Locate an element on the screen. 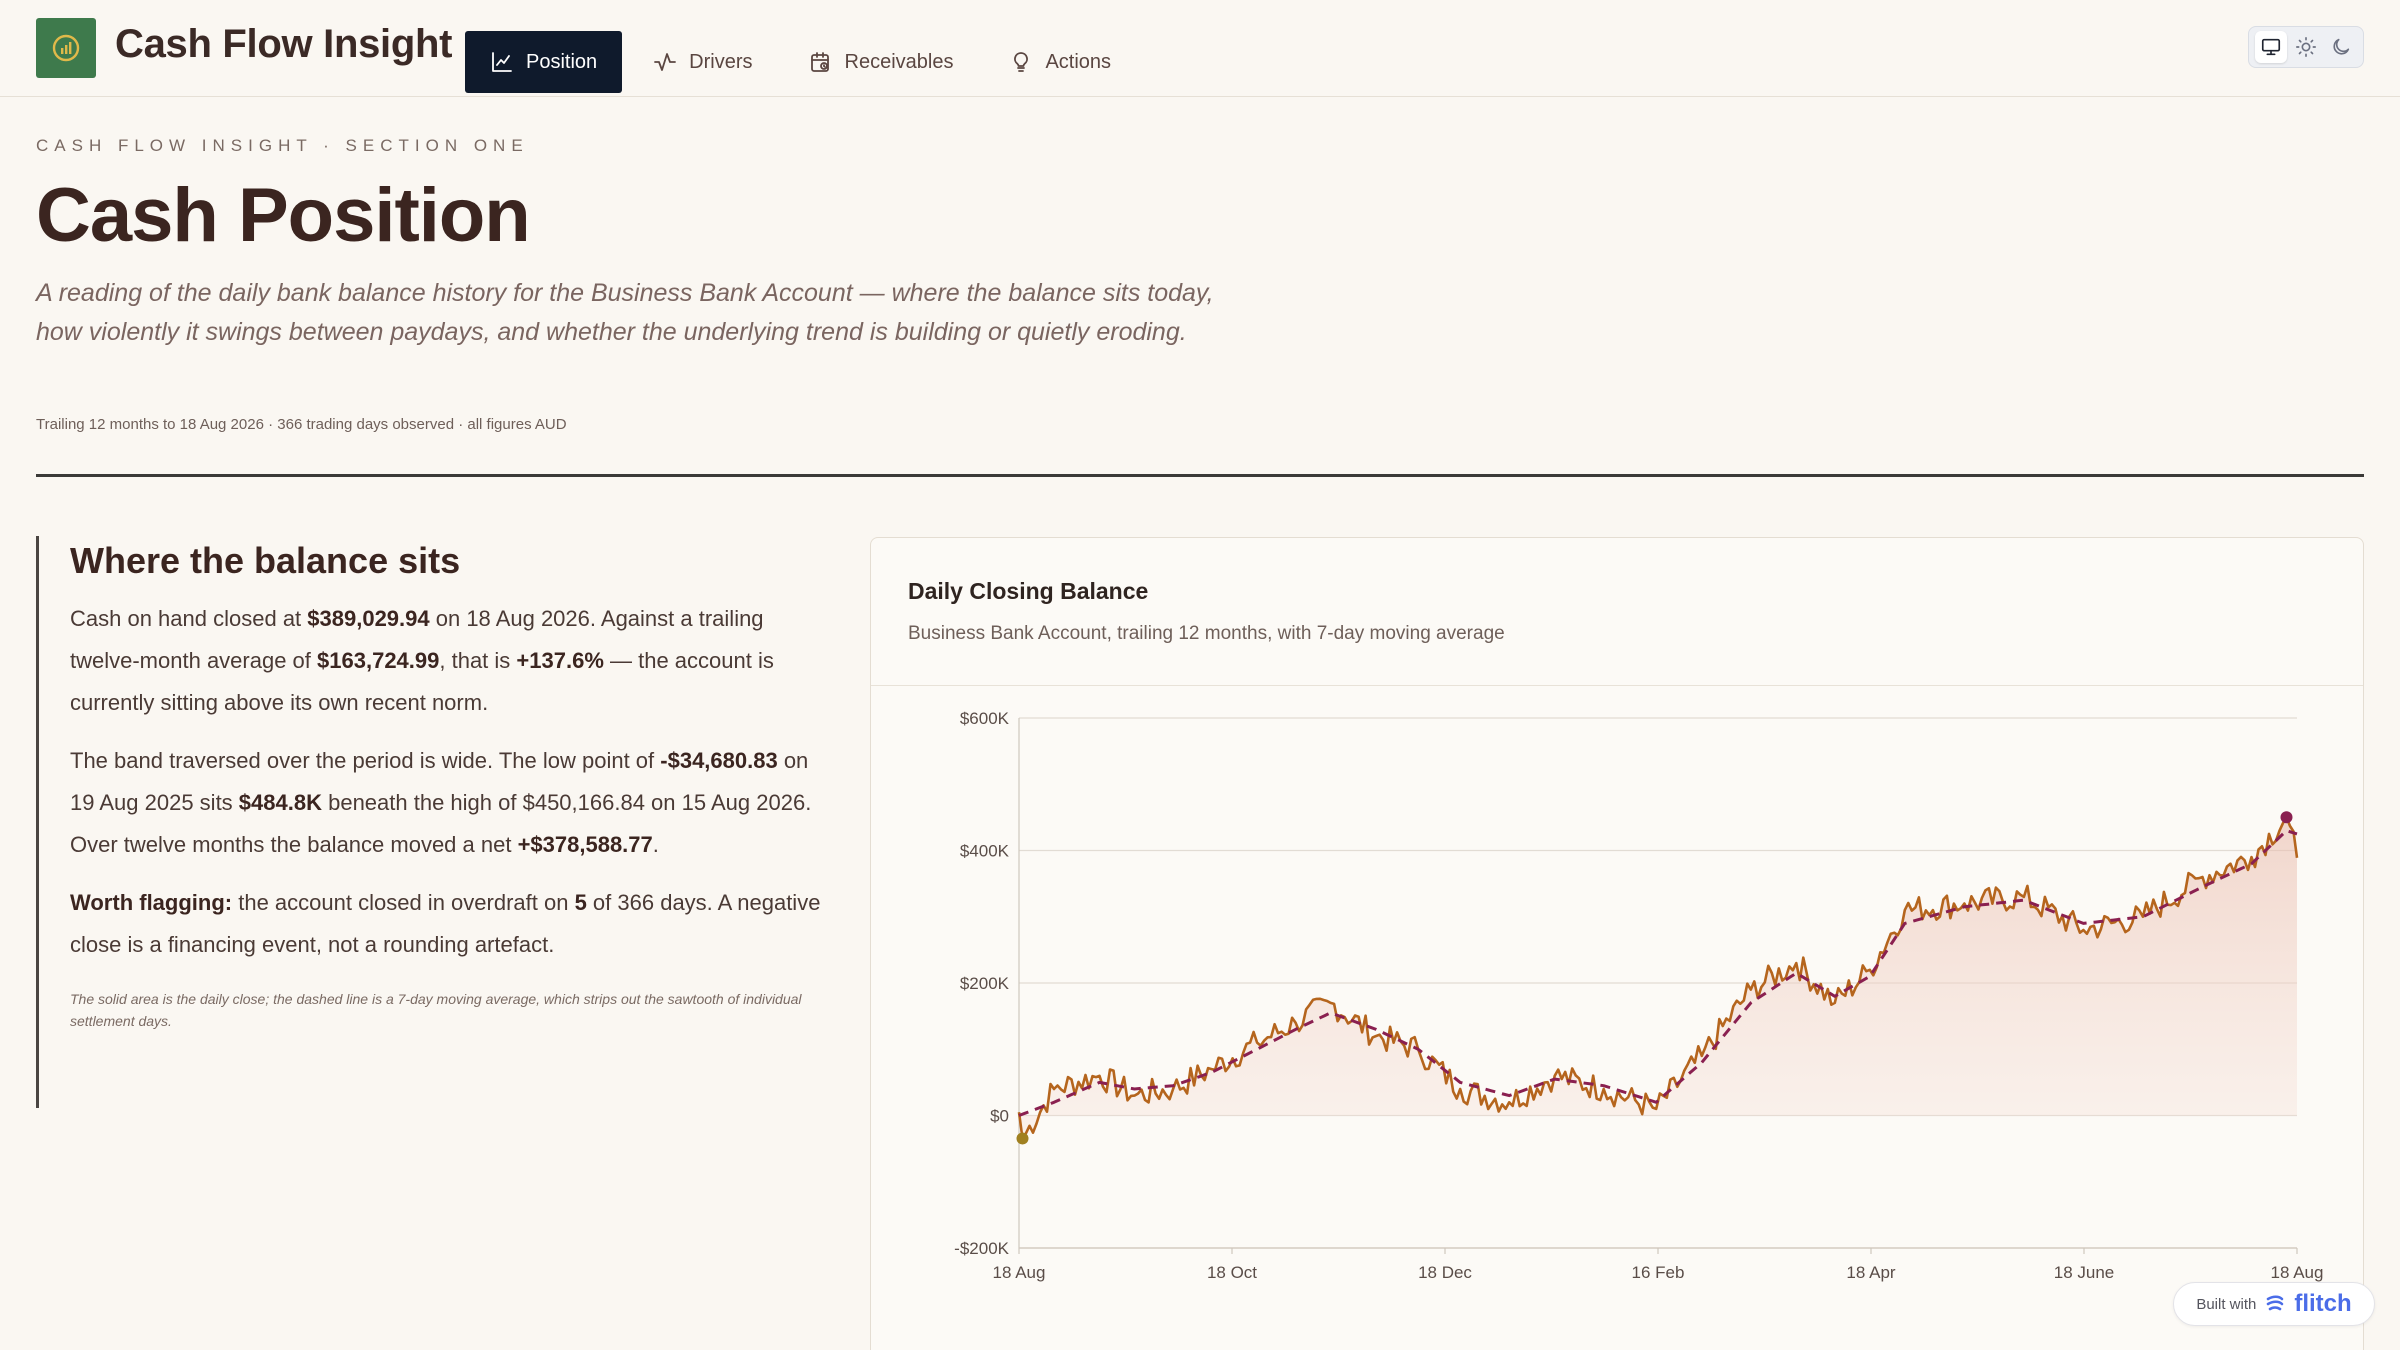 The image size is (2400, 1350). nav-tab-actions: Actions is located at coordinates (1060, 62).